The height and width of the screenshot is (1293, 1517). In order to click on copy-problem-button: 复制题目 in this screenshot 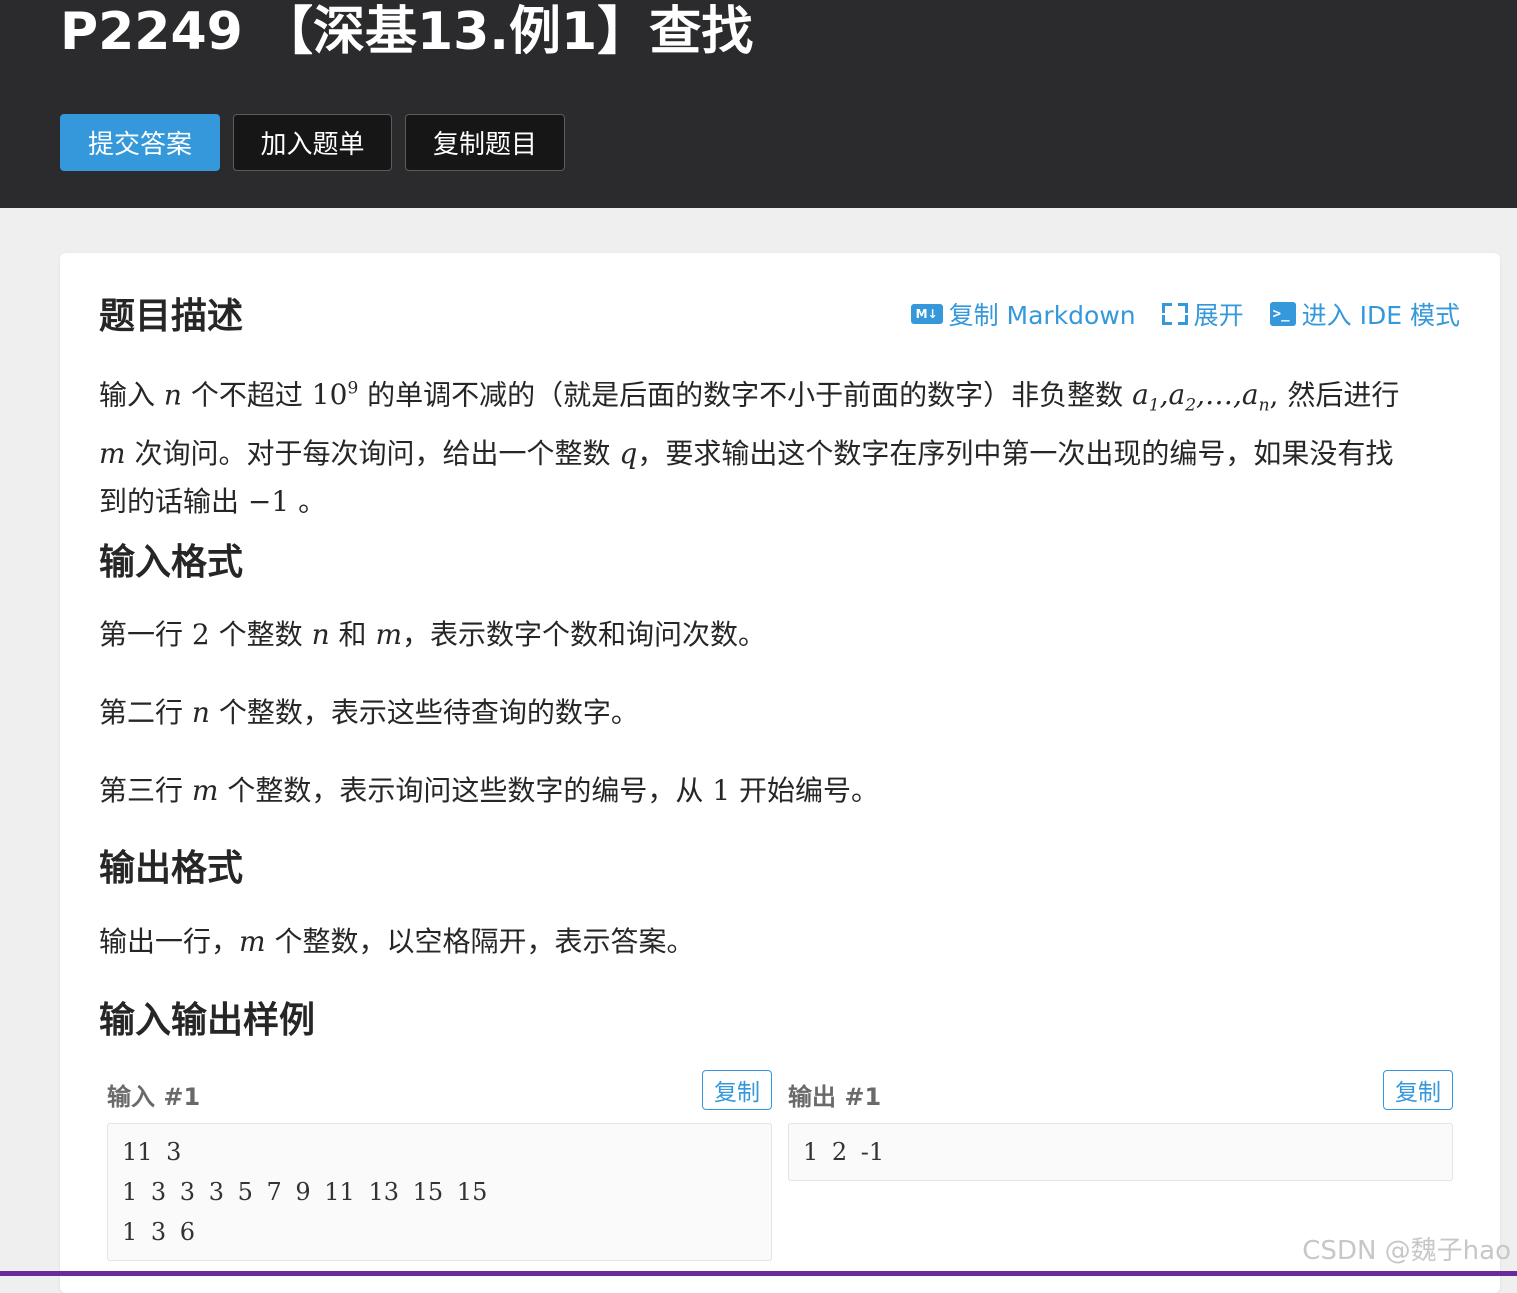, I will do `click(485, 142)`.